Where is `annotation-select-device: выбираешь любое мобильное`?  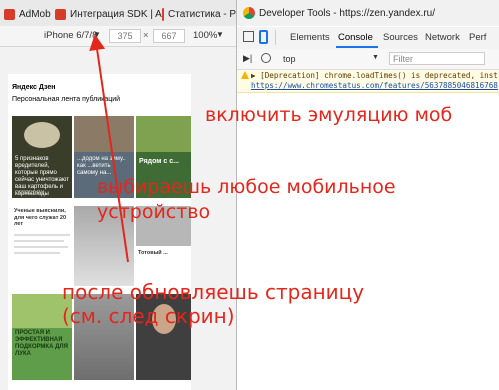 annotation-select-device: выбираешь любое мобильное is located at coordinates (246, 187).